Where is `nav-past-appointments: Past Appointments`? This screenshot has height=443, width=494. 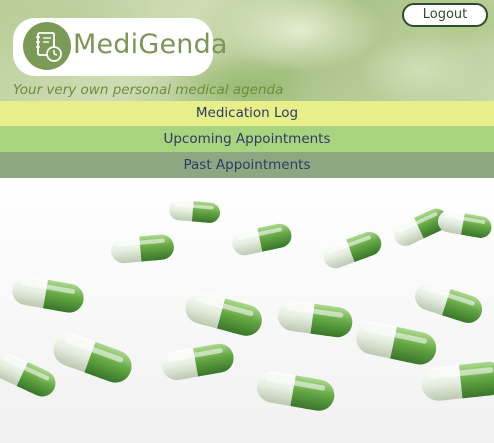 nav-past-appointments: Past Appointments is located at coordinates (247, 165).